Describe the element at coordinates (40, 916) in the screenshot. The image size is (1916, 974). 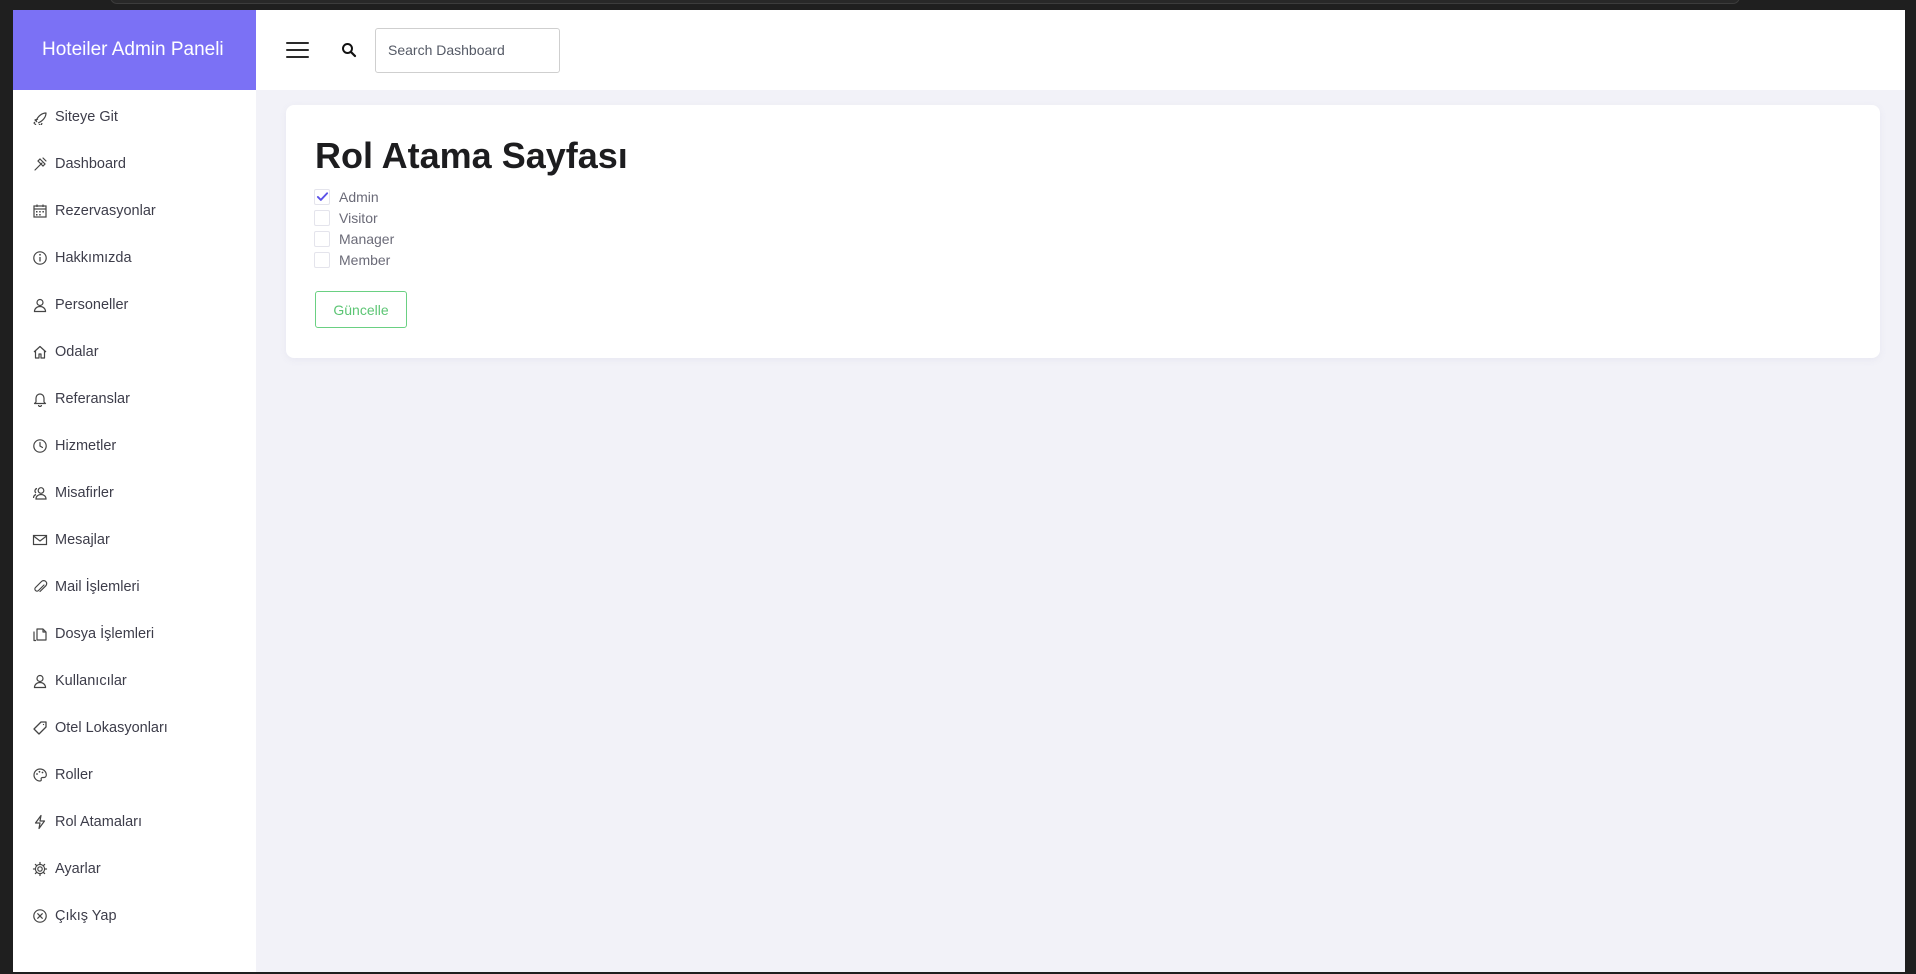
I see `close-circle-icon` at that location.